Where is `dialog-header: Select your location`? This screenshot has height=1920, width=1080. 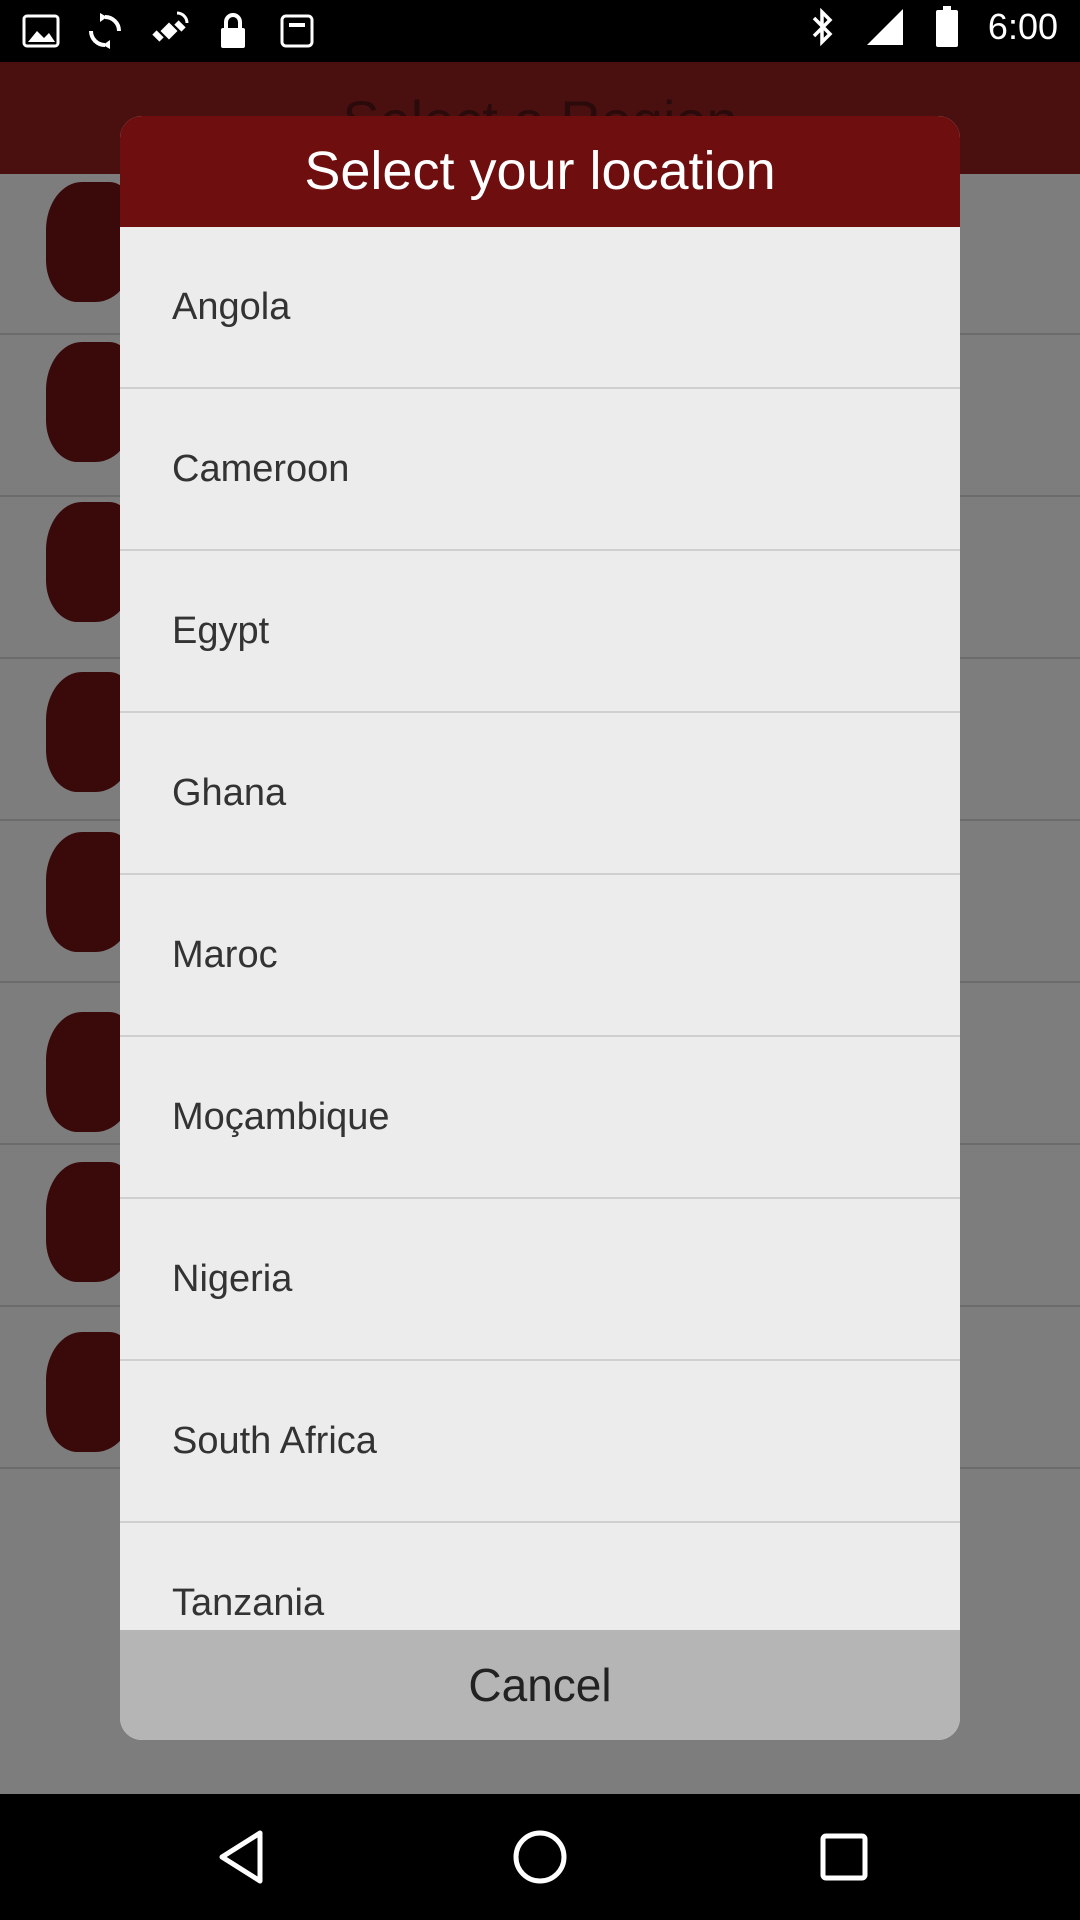 dialog-header: Select your location is located at coordinates (540, 171).